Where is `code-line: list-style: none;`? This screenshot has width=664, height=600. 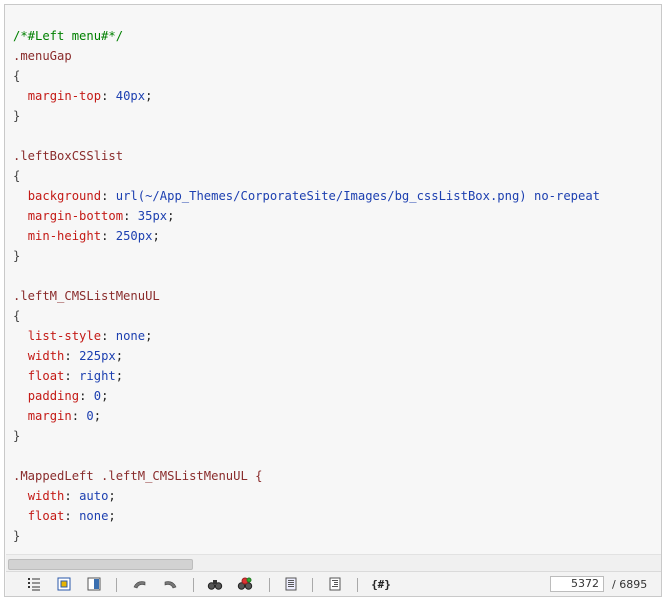 code-line: list-style: none; is located at coordinates (335, 336).